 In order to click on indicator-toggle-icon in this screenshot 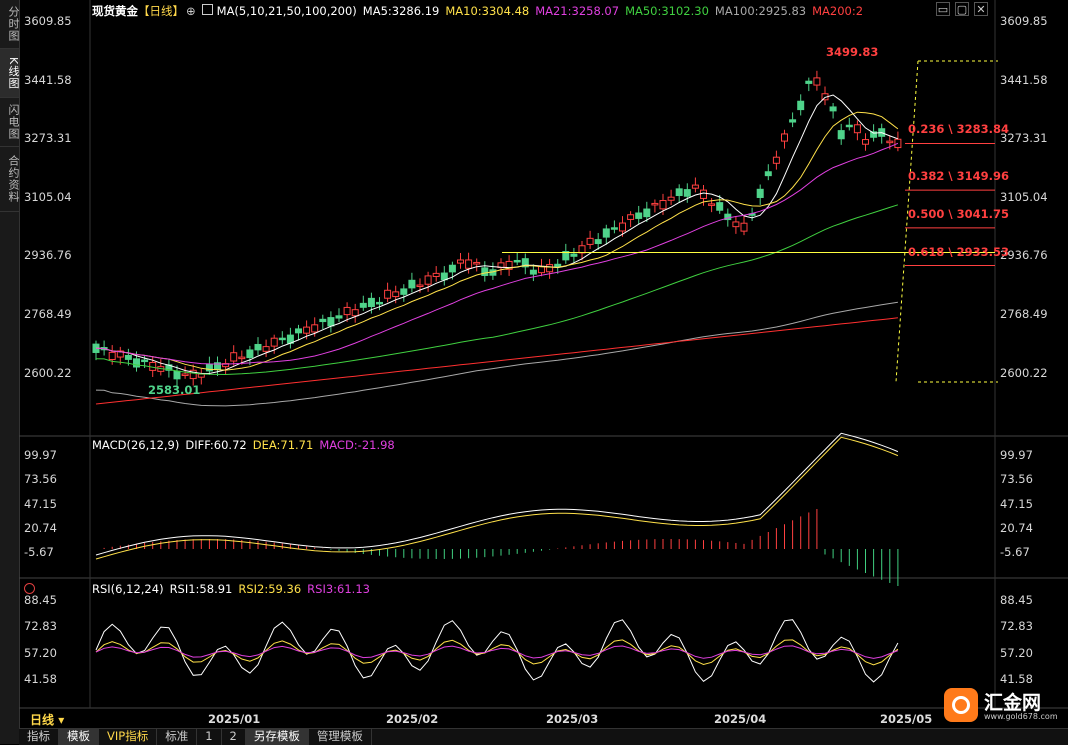, I will do `click(207, 9)`.